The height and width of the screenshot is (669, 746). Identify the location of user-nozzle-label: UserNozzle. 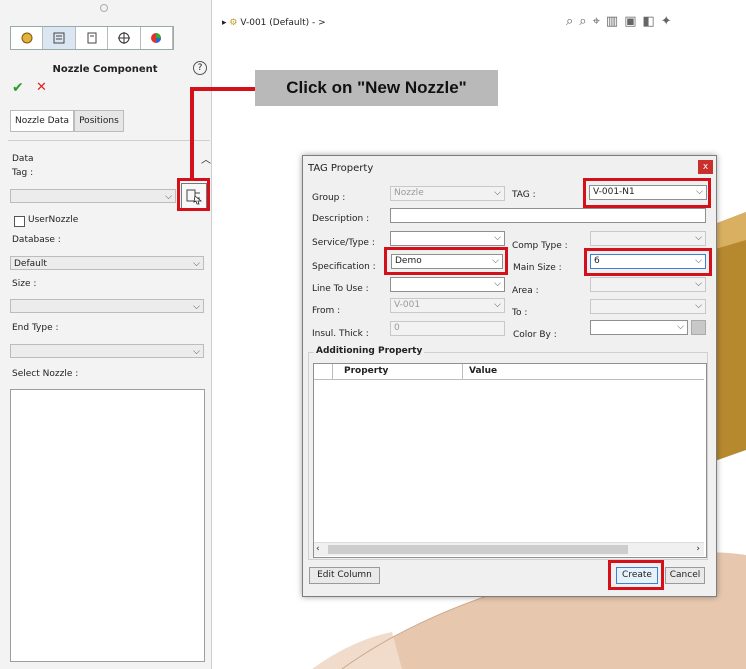
(53, 220).